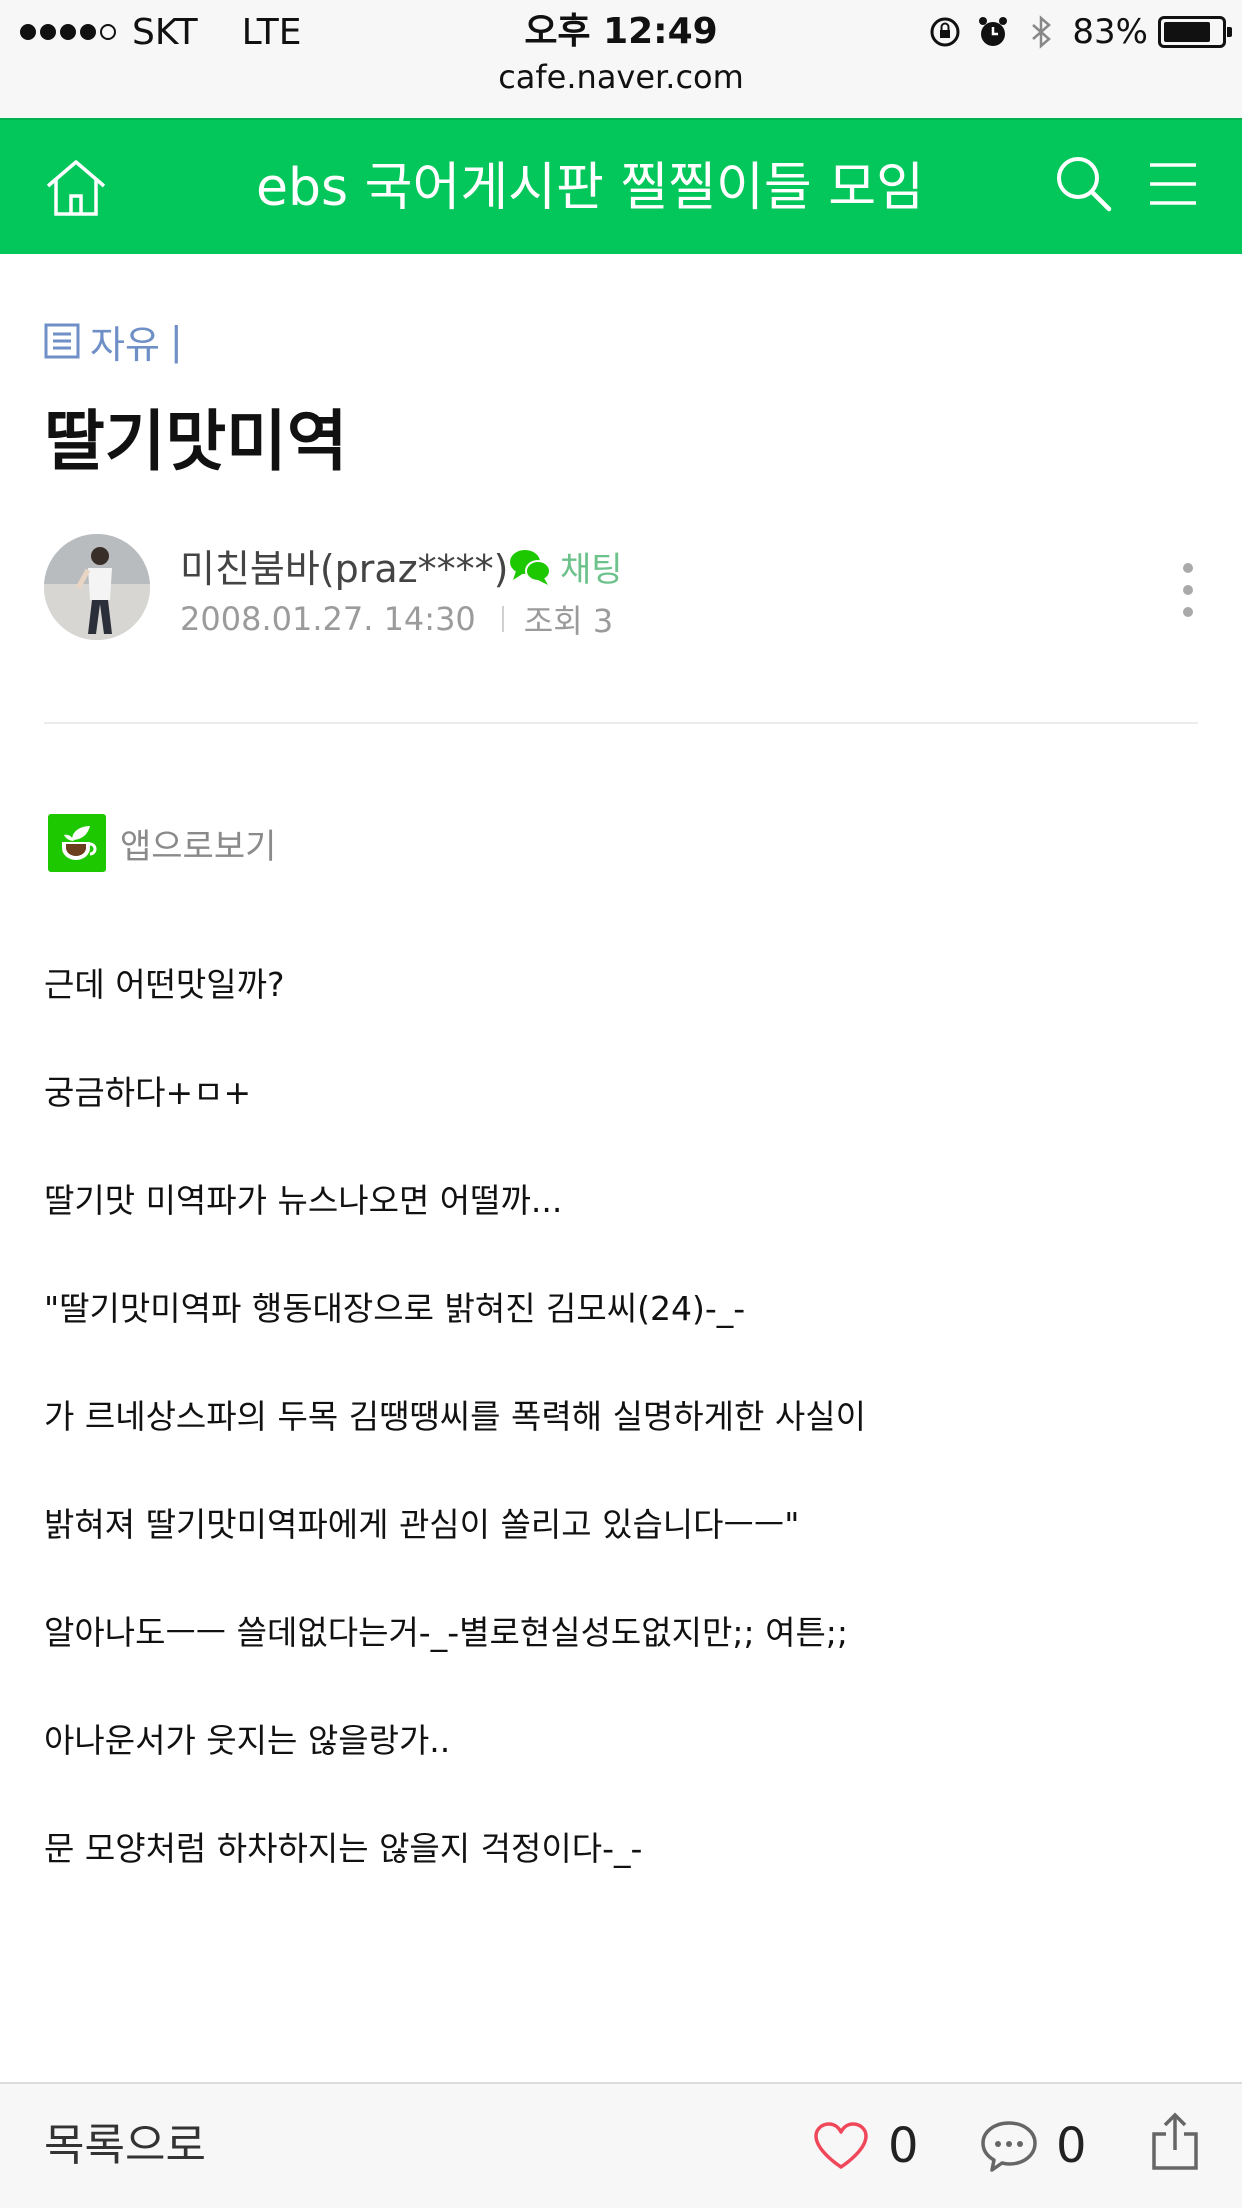  Describe the element at coordinates (328, 619) in the screenshot. I see `post-date: 2008.01.27. 14:30` at that location.